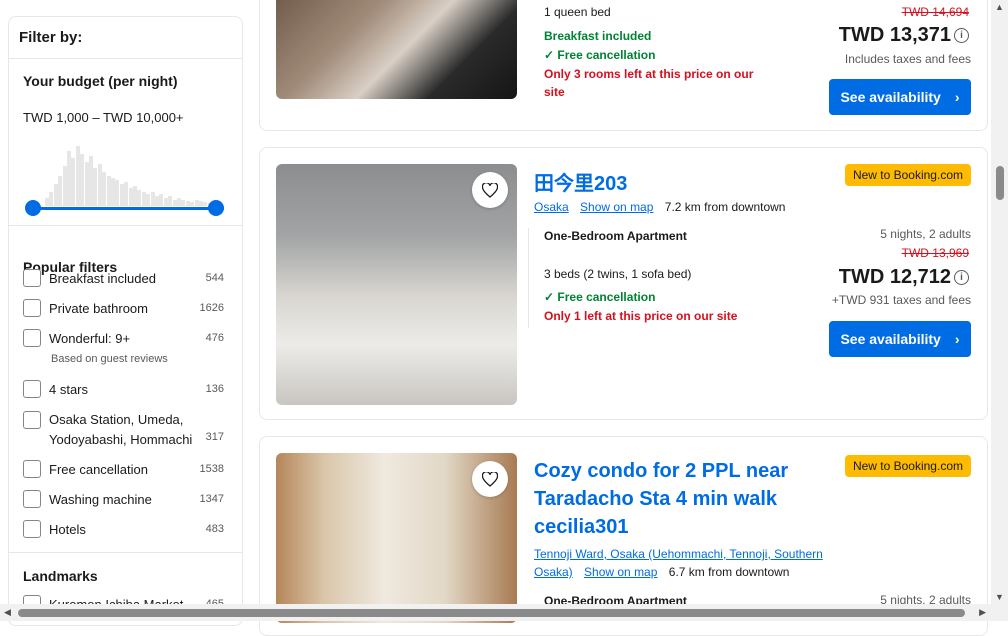 The image size is (1008, 636). What do you see at coordinates (600, 297) in the screenshot?
I see `free-cancellation: ✓ Free cancellation` at bounding box center [600, 297].